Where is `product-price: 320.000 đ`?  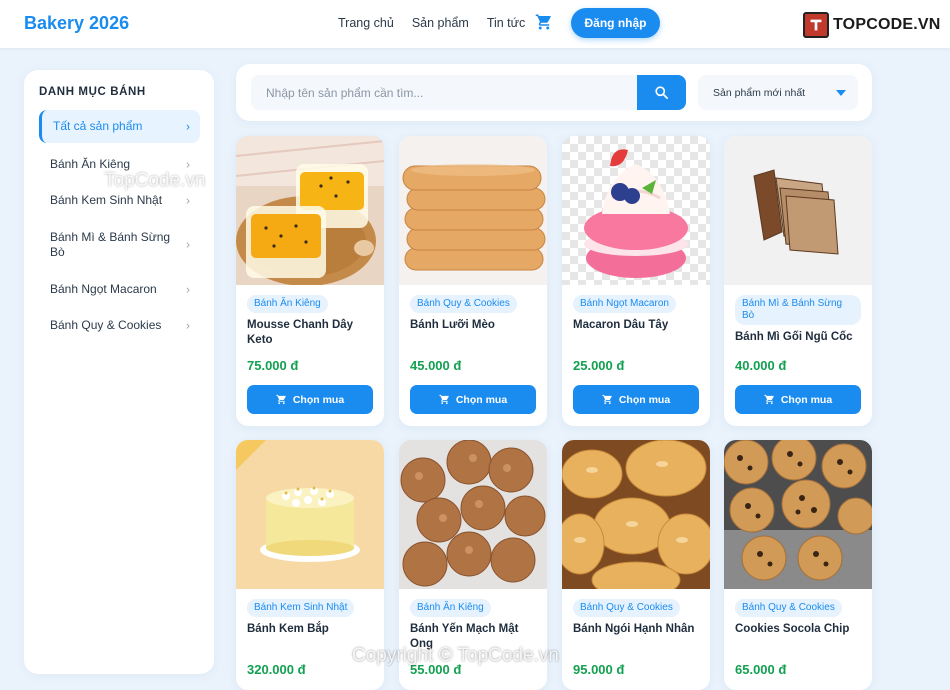 product-price: 320.000 đ is located at coordinates (276, 669).